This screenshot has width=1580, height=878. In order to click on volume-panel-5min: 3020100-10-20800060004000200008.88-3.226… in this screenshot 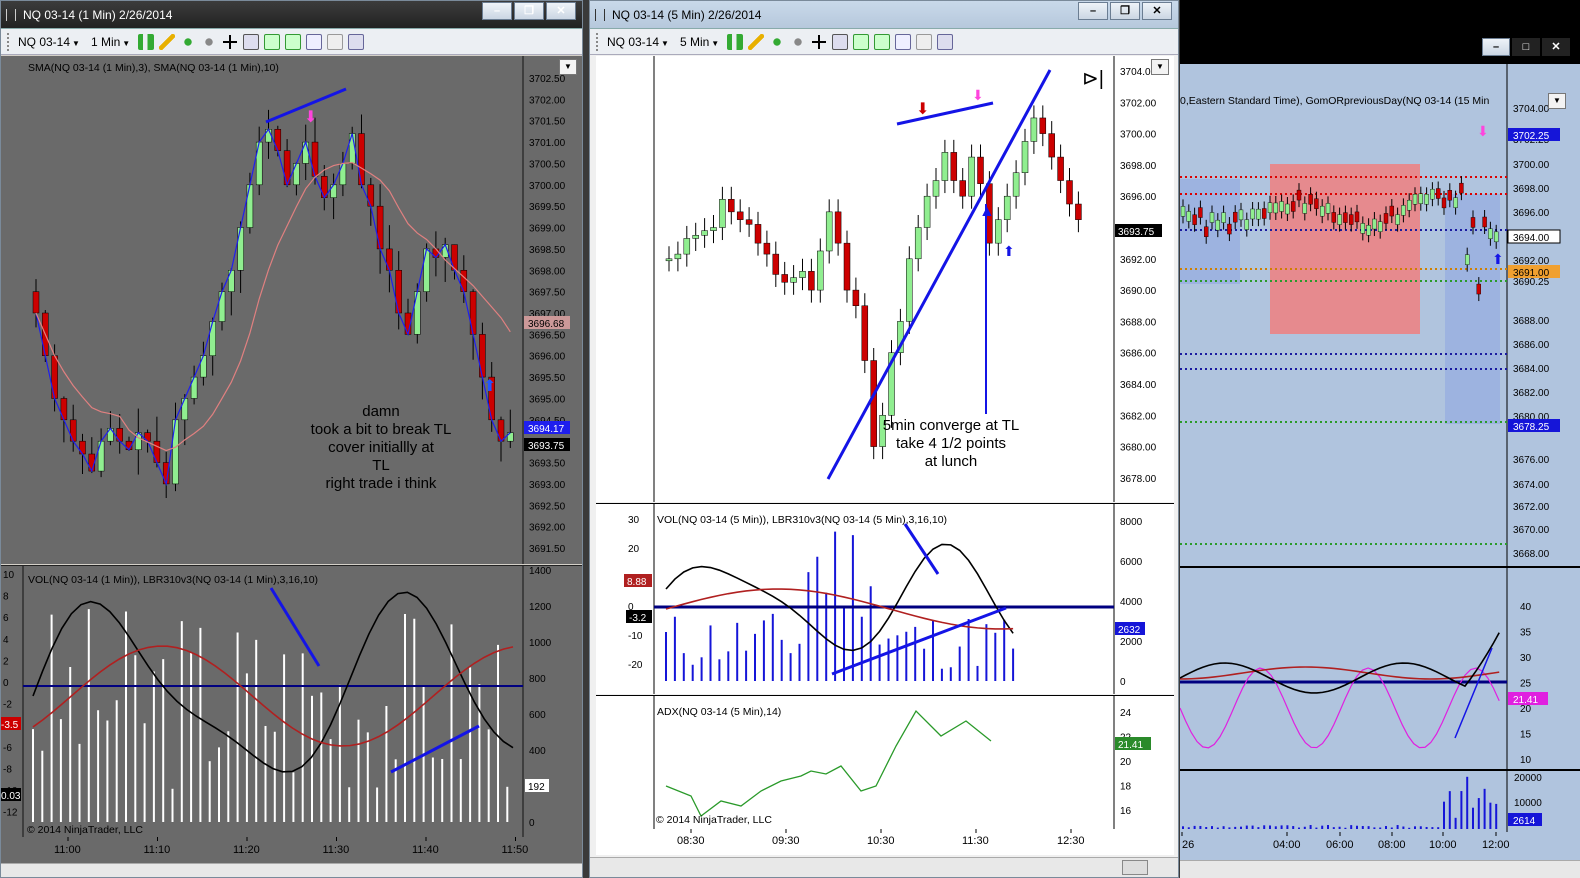, I will do `click(885, 598)`.